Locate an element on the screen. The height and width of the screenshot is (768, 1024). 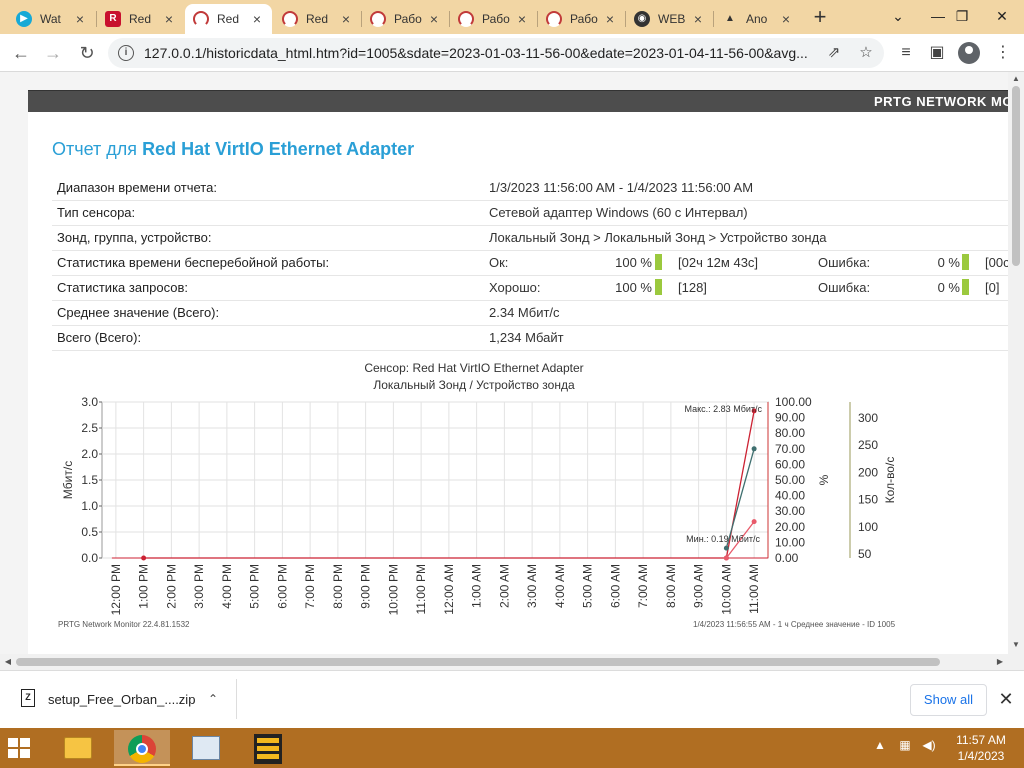
reload-button: ↻ is located at coordinates (87, 53).